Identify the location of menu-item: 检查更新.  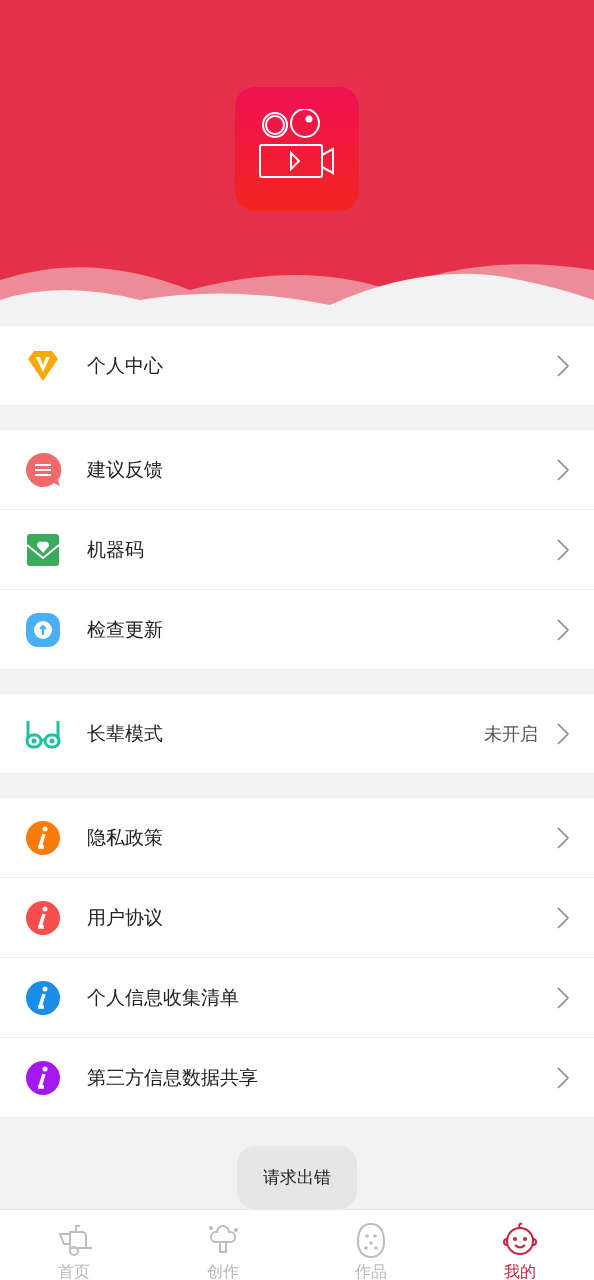
(297, 629).